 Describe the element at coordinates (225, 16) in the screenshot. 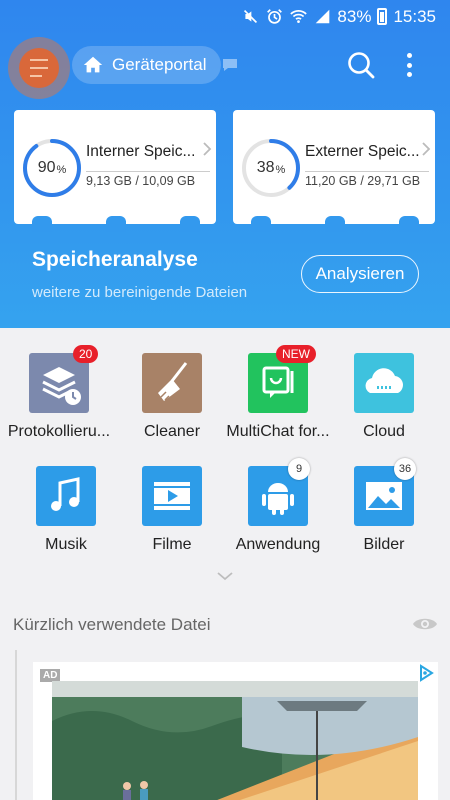

I see `status-bar: 83% 15:35` at that location.